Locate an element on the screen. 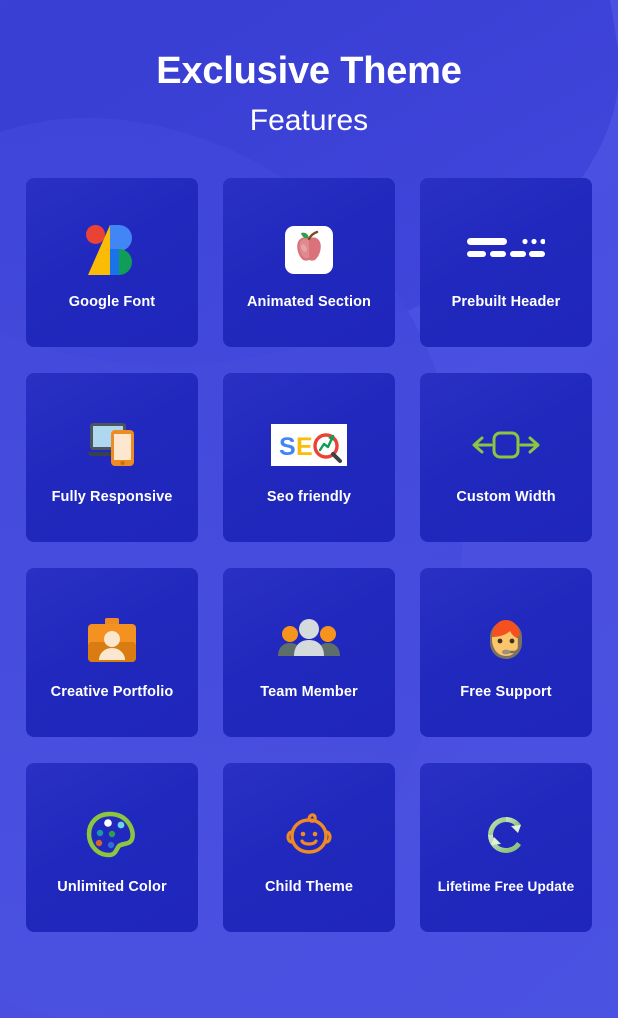 The width and height of the screenshot is (618, 1018). feature-card-label: Lifetime Free Update is located at coordinates (506, 886).